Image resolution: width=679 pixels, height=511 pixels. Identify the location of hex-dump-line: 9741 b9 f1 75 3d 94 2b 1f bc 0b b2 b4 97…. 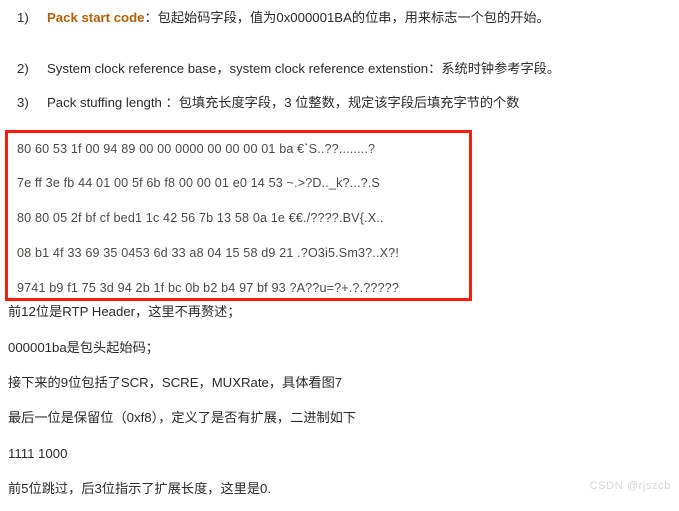
(208, 288).